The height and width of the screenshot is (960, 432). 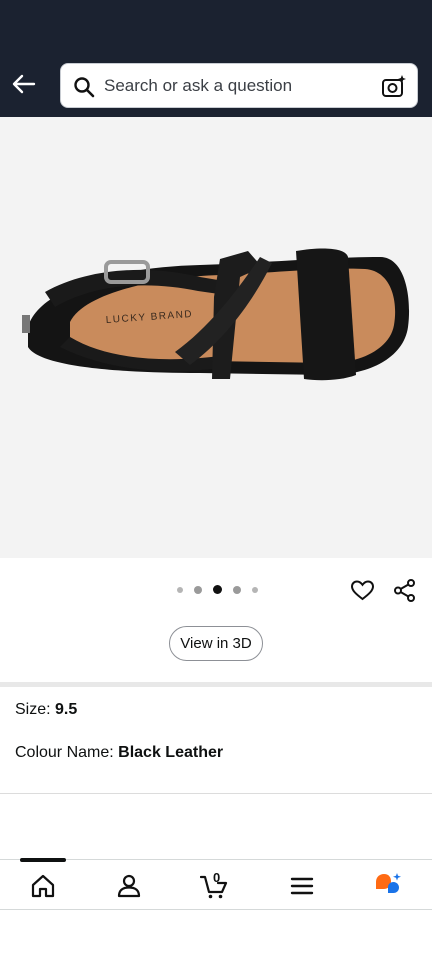 What do you see at coordinates (362, 590) in the screenshot?
I see `heart-icon` at bounding box center [362, 590].